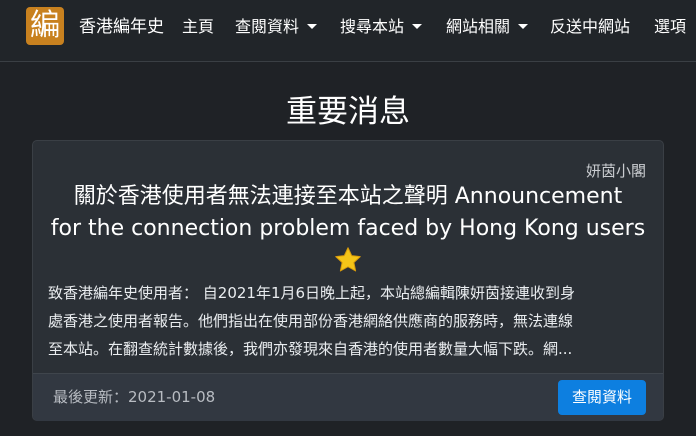 The height and width of the screenshot is (436, 696). Describe the element at coordinates (348, 196) in the screenshot. I see `title-line: 關於香港使用者無法連接至本站之聲明 Announcement` at that location.